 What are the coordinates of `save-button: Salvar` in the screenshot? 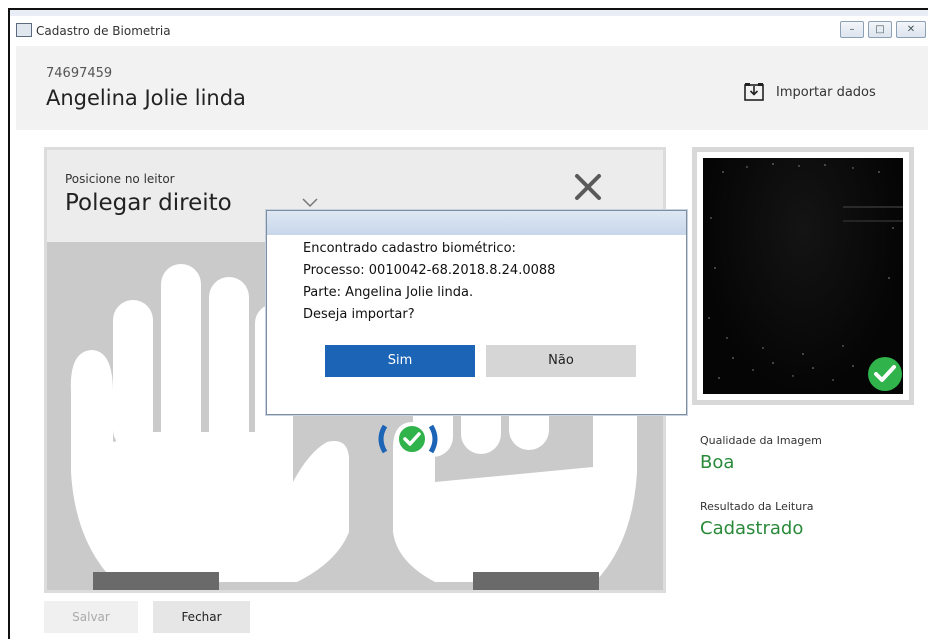 It's located at (91, 617).